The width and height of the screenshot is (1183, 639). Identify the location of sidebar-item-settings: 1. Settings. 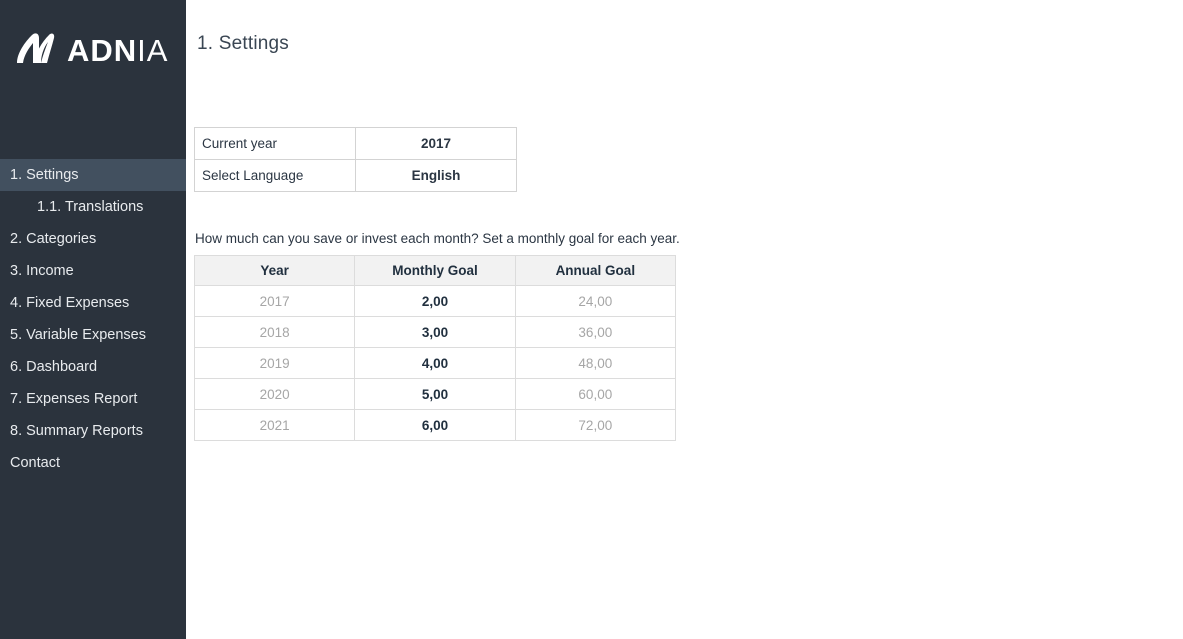
(93, 175).